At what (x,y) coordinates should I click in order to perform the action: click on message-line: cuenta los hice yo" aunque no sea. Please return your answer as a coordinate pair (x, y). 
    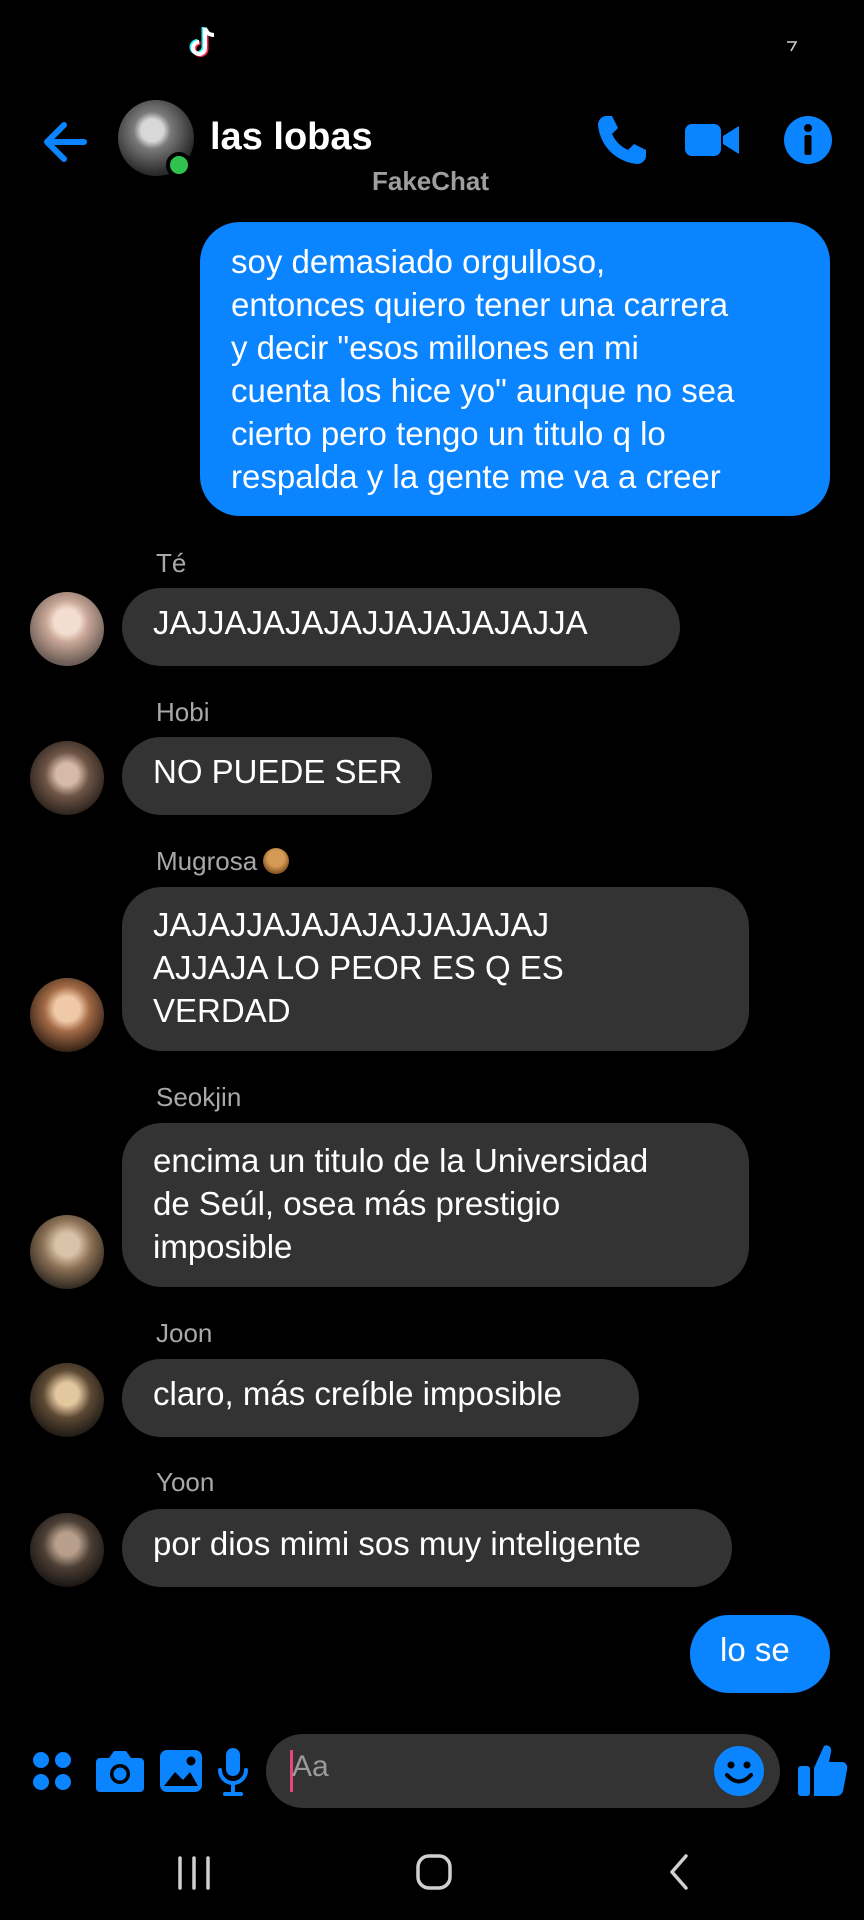
    Looking at the image, I should click on (483, 390).